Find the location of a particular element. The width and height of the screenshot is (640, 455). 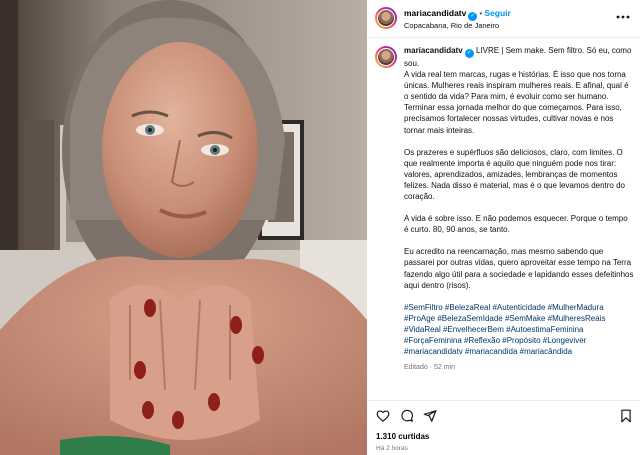

author-username: mariacandidatv is located at coordinates (435, 13).